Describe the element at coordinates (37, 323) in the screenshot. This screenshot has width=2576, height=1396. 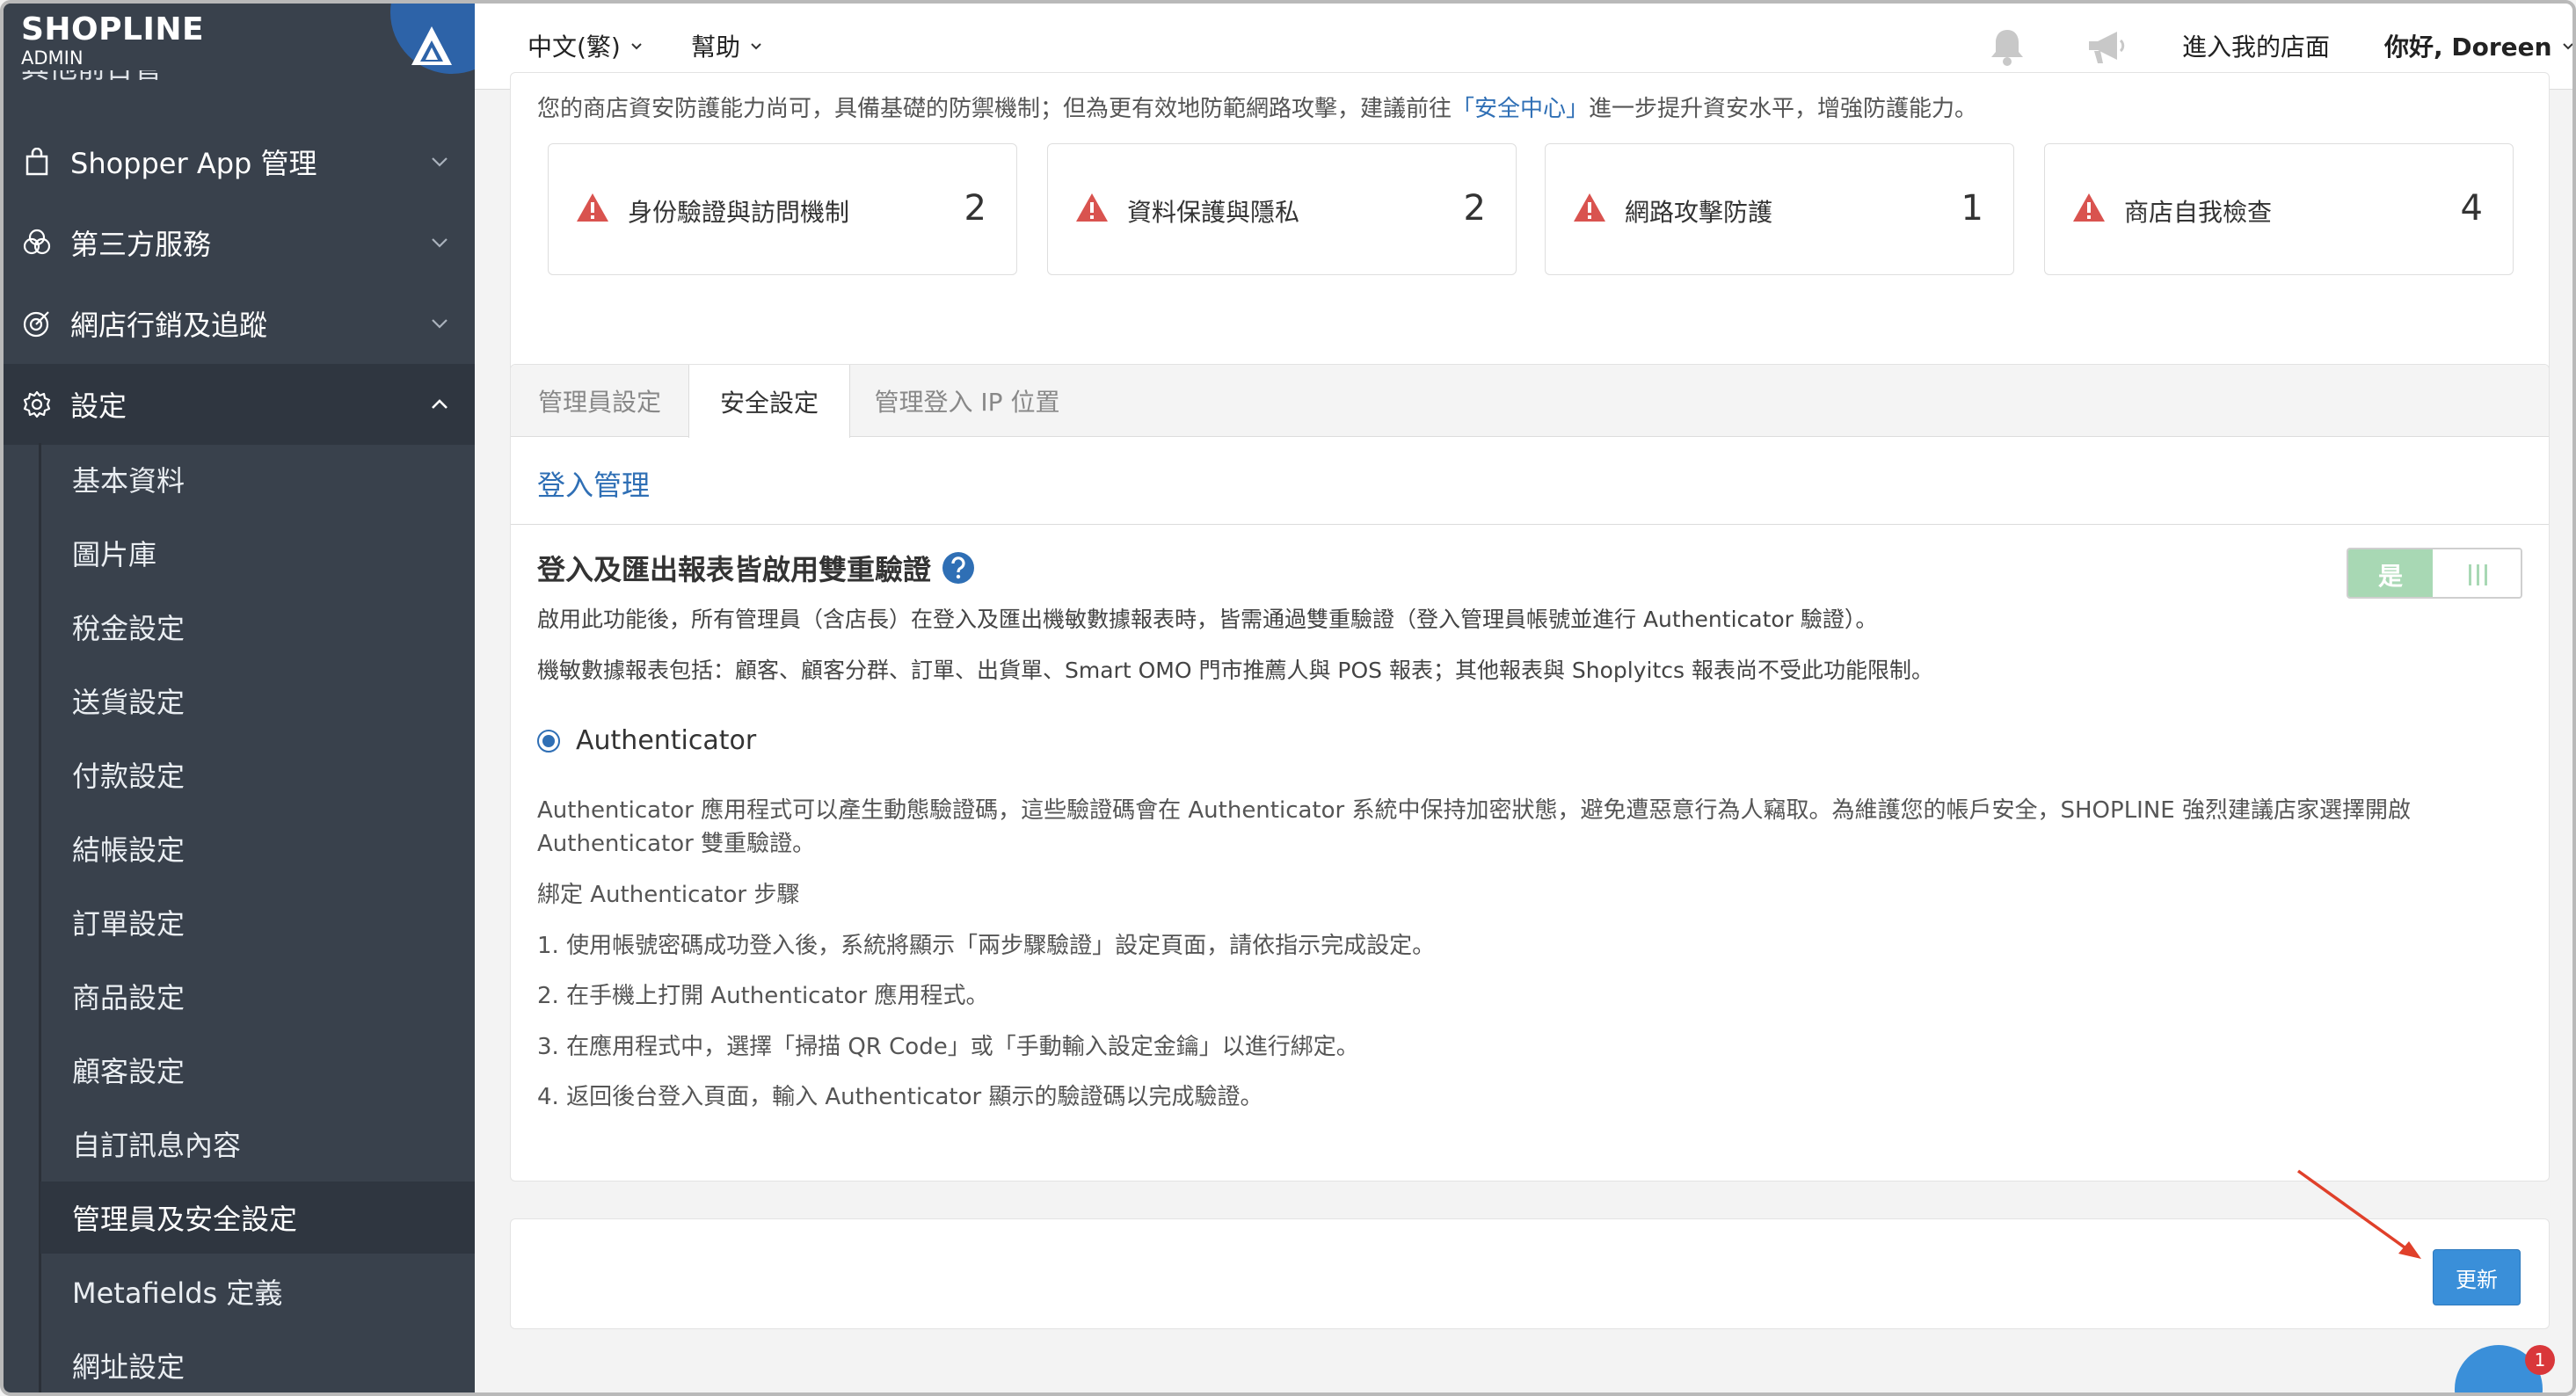
I see `target-icon` at that location.